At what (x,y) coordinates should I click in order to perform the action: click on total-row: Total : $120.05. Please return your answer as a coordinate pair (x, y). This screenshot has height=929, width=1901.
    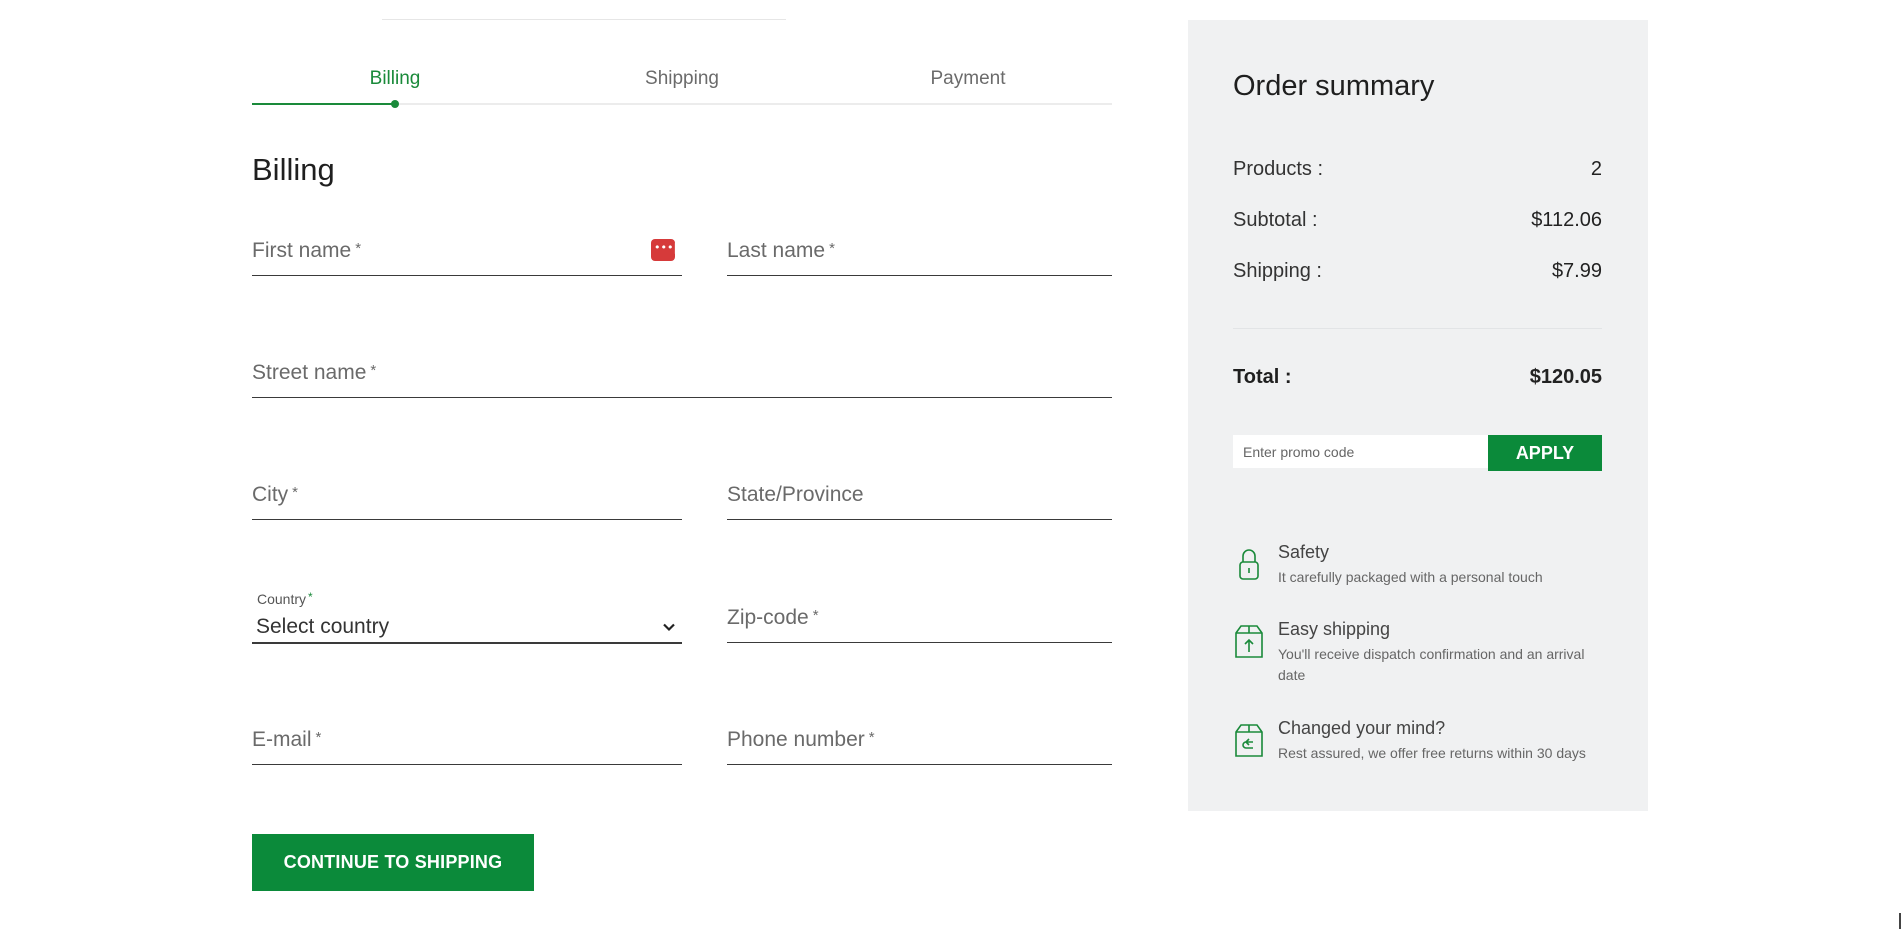
    Looking at the image, I should click on (1417, 381).